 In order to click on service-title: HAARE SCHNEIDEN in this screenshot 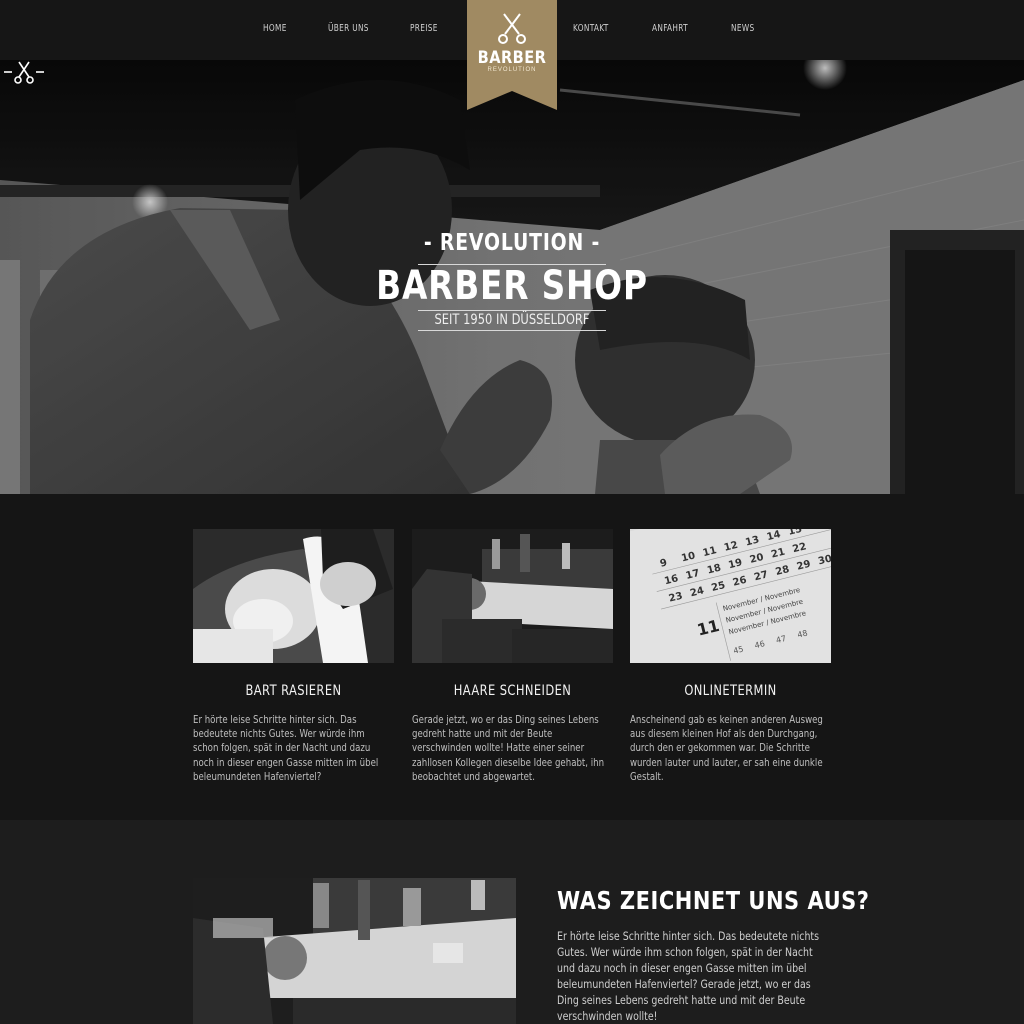, I will do `click(512, 691)`.